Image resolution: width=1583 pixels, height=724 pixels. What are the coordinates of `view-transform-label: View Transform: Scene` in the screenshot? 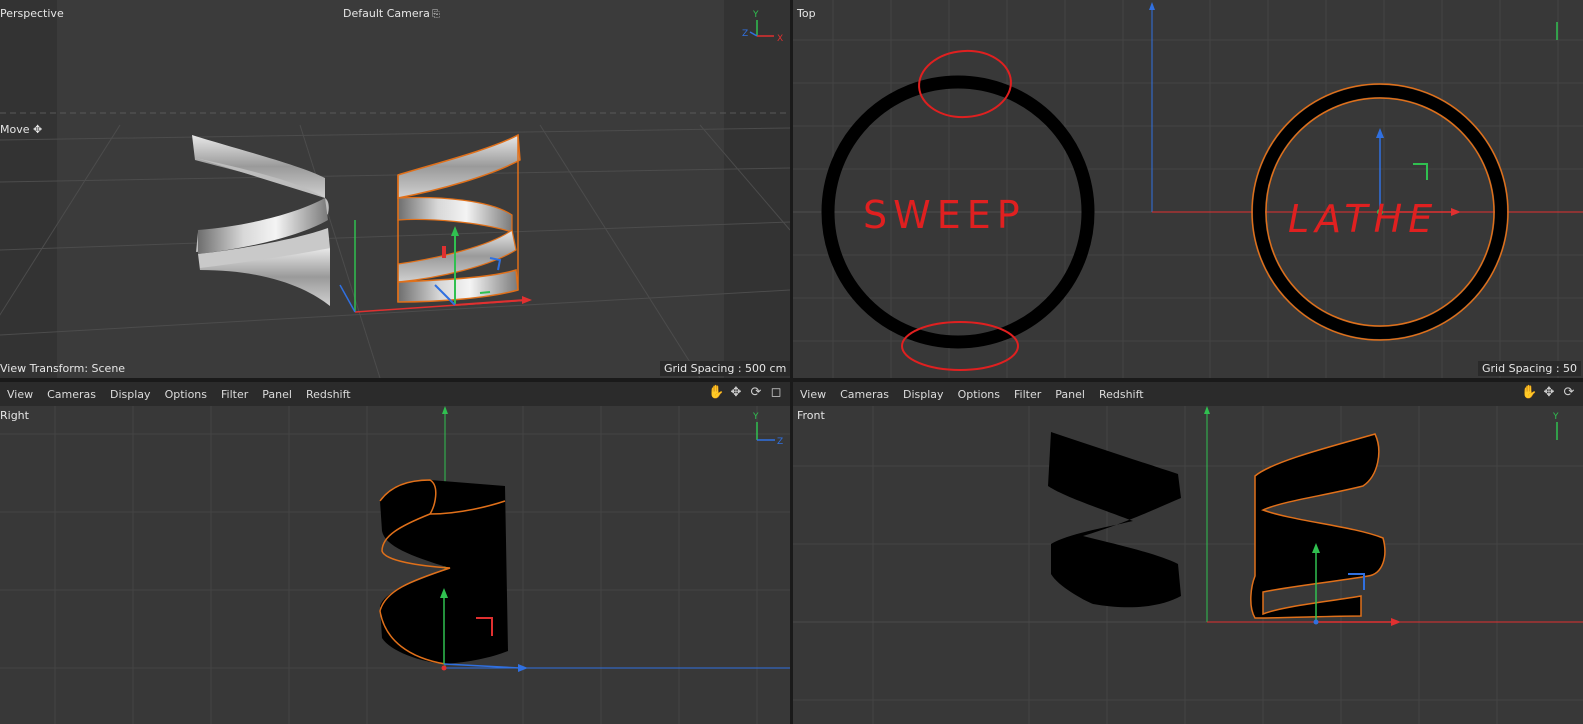 It's located at (63, 368).